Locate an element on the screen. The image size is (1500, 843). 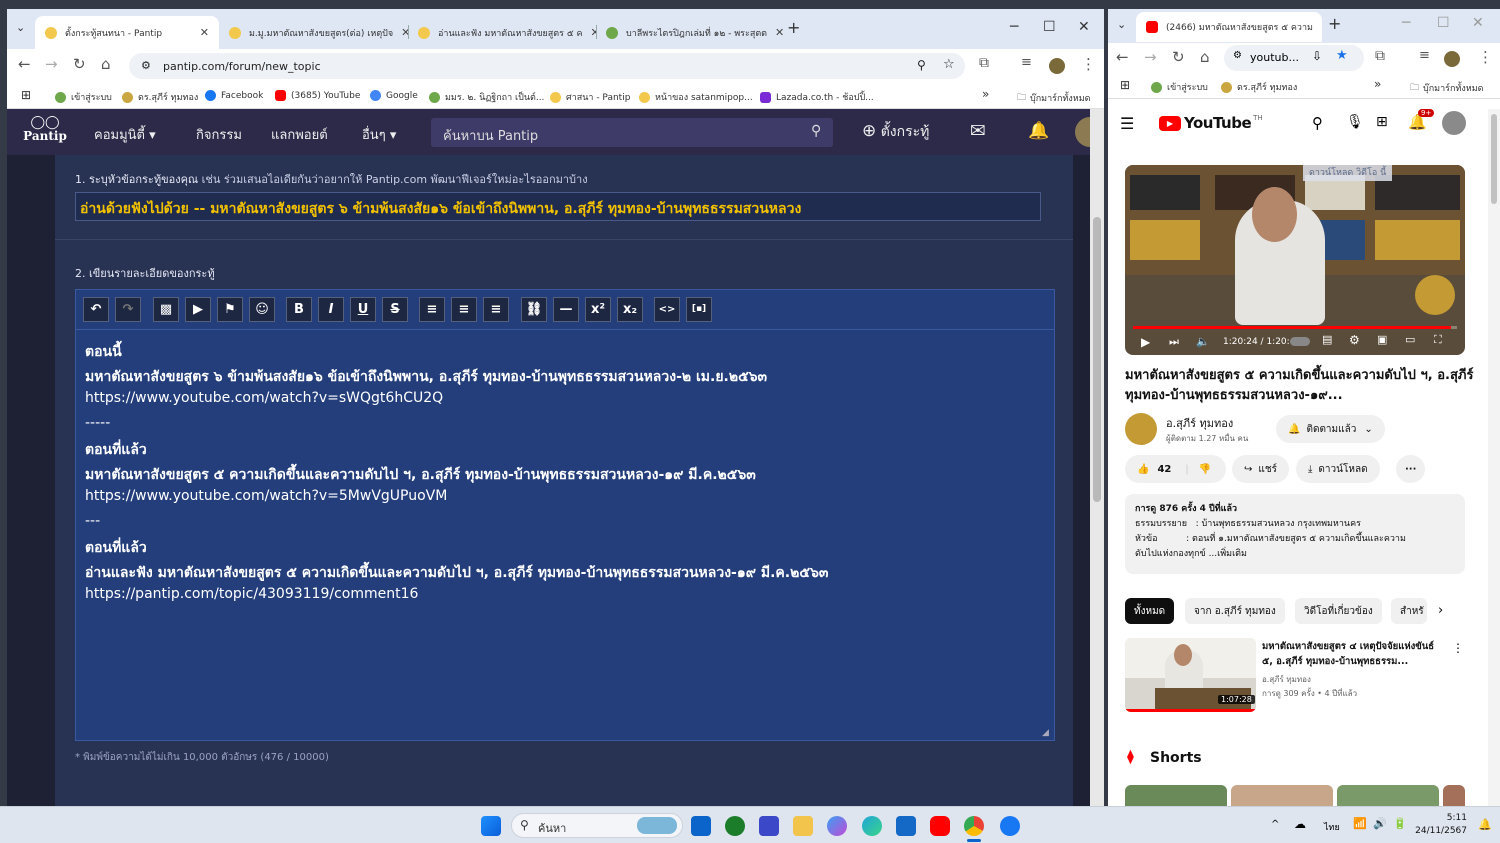
resize-handle-icon: ◢ is located at coordinates (1045, 733).